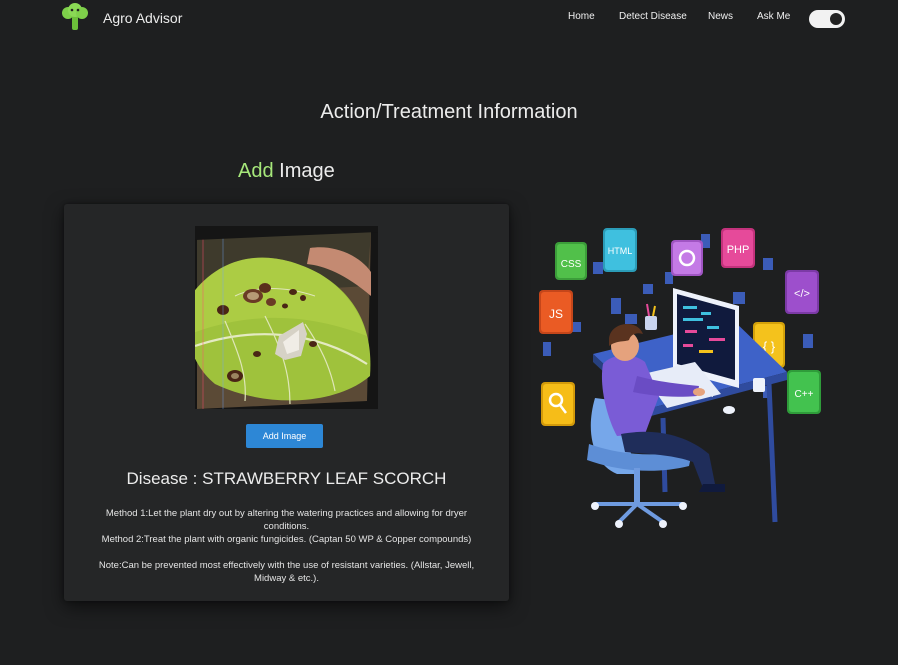 Image resolution: width=898 pixels, height=665 pixels. What do you see at coordinates (449, 112) in the screenshot?
I see `page-title: Action/Treatment Information` at bounding box center [449, 112].